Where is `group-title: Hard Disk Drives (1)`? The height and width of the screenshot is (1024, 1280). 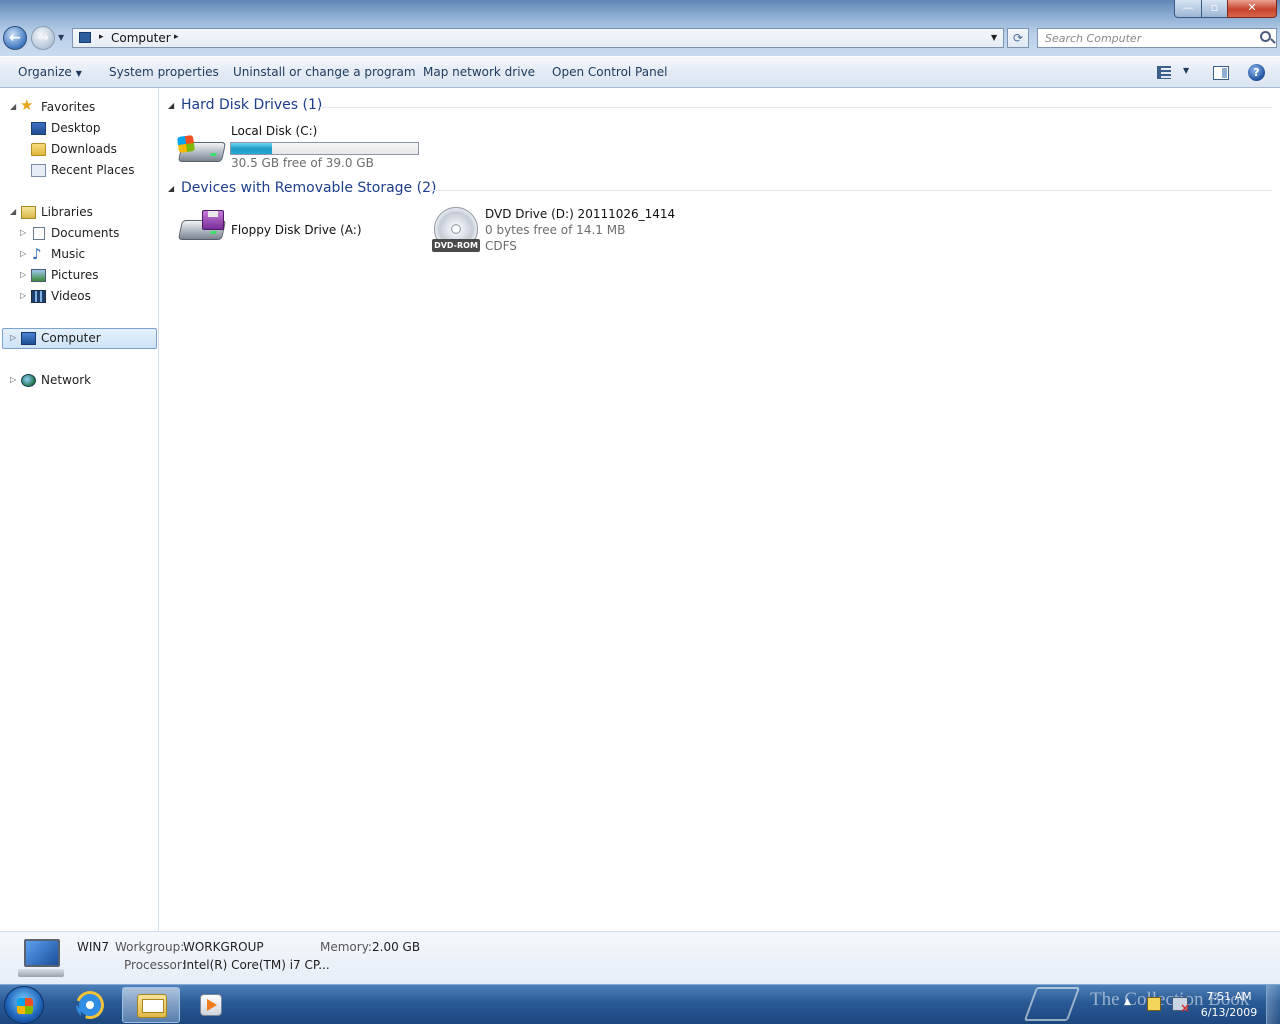
group-title: Hard Disk Drives (1) is located at coordinates (252, 105).